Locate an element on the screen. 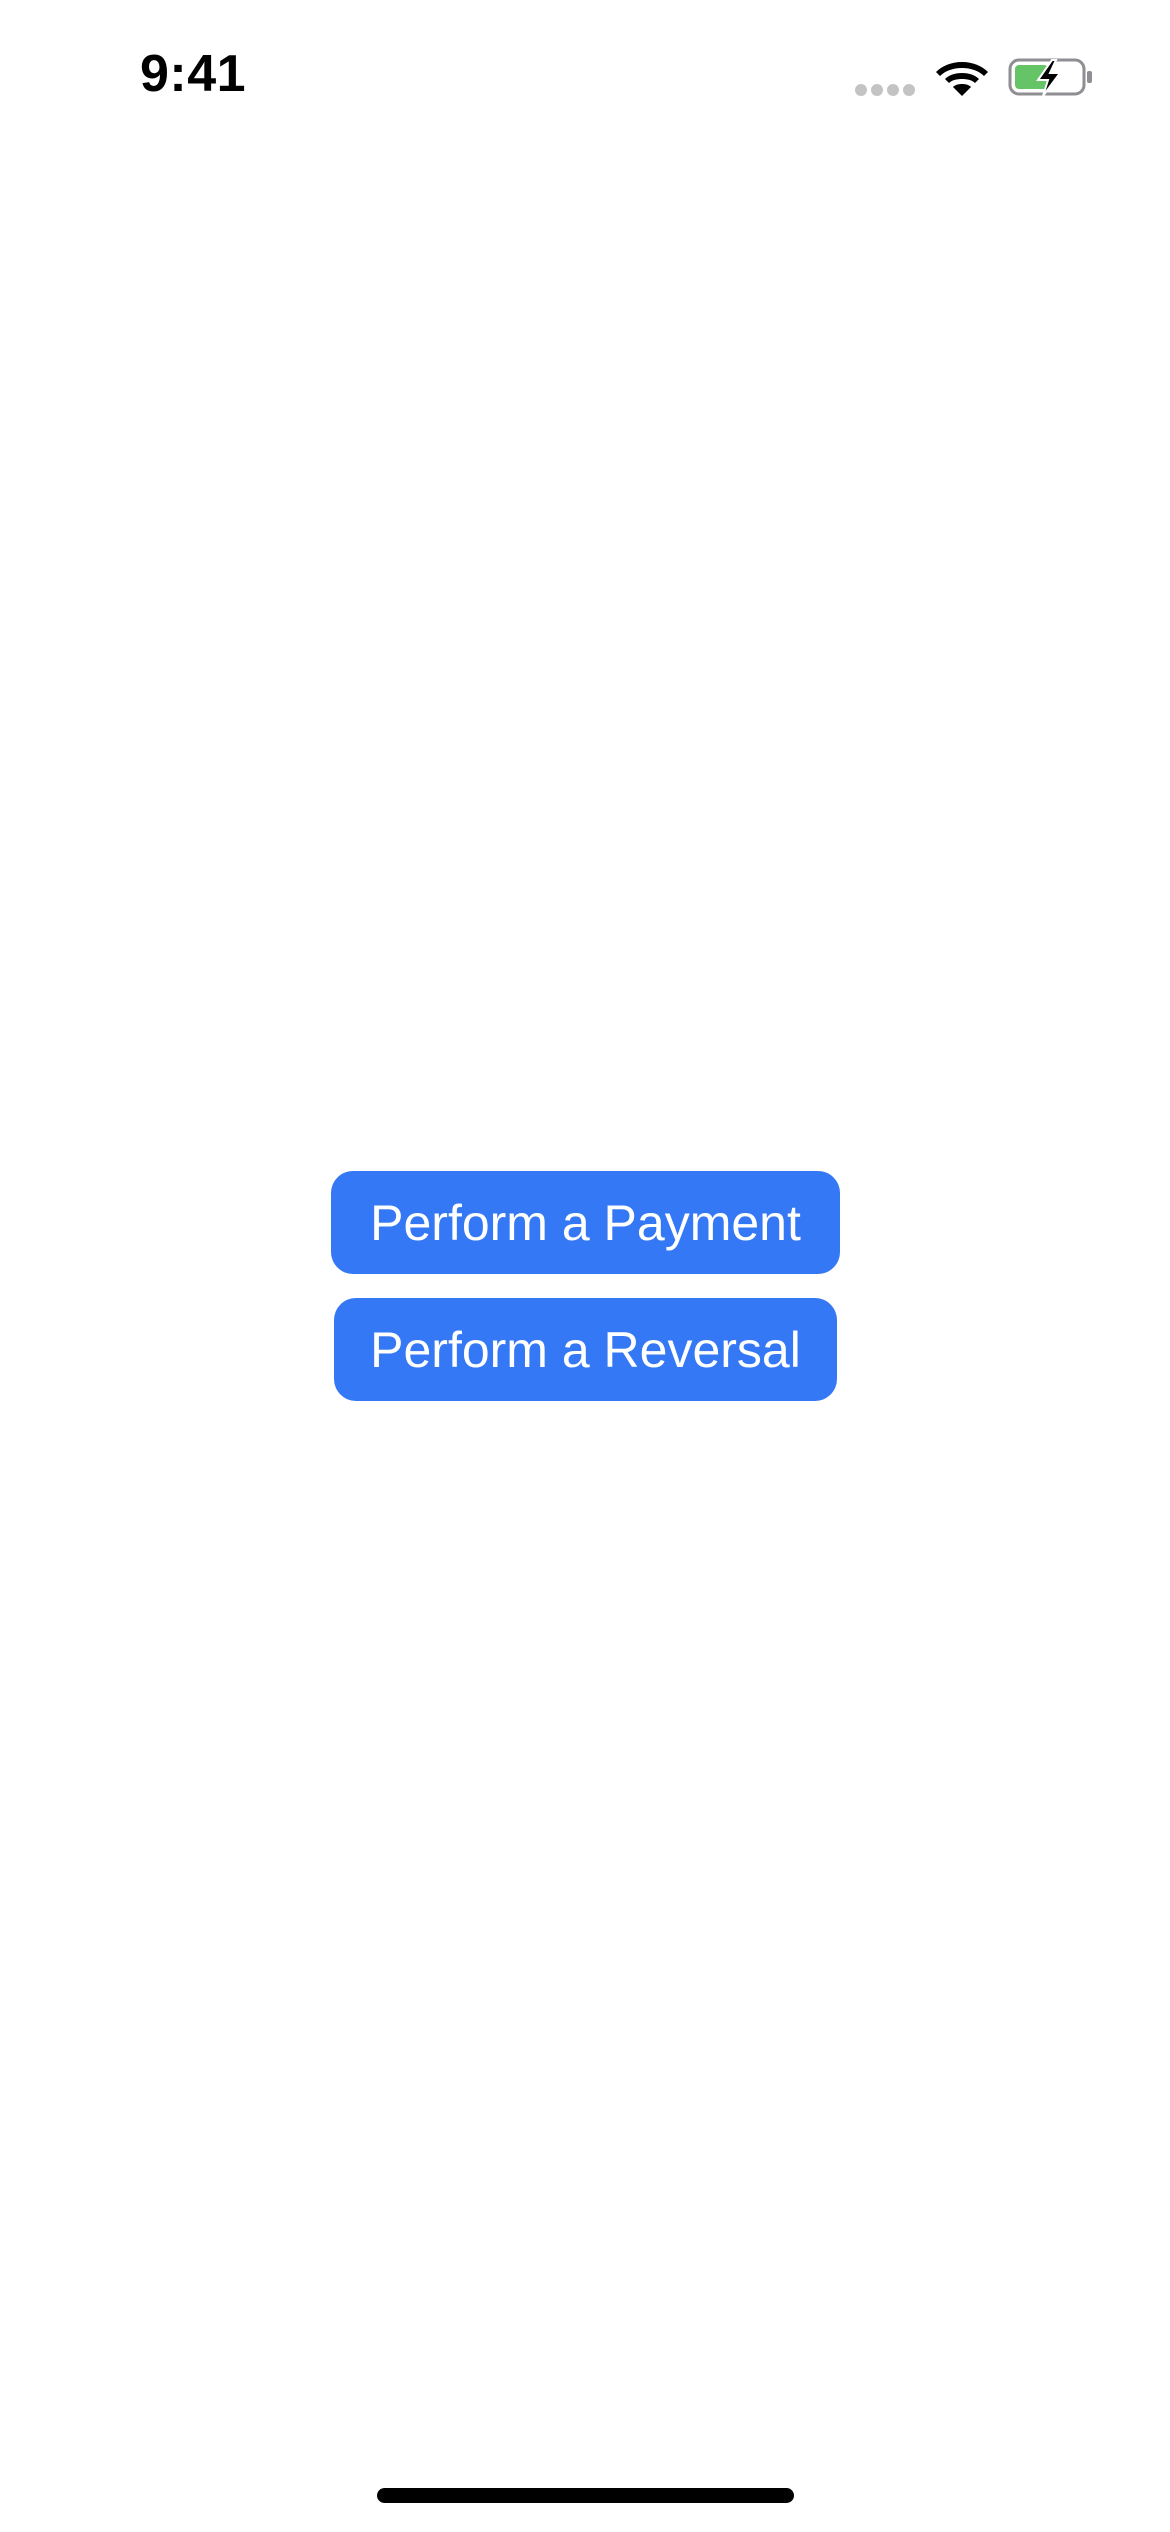  perform-reversal-label: Perform a Reversal is located at coordinates (585, 1349).